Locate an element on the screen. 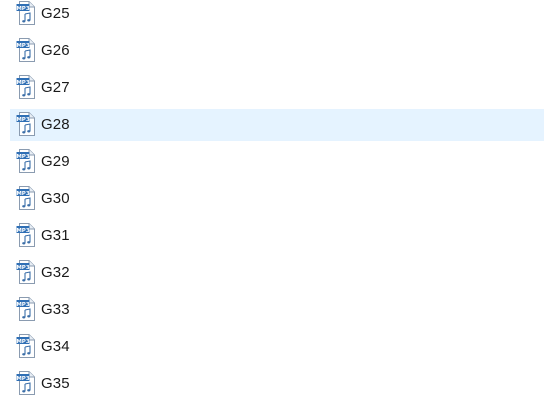 The width and height of the screenshot is (544, 399). file-name: G33 is located at coordinates (55, 309).